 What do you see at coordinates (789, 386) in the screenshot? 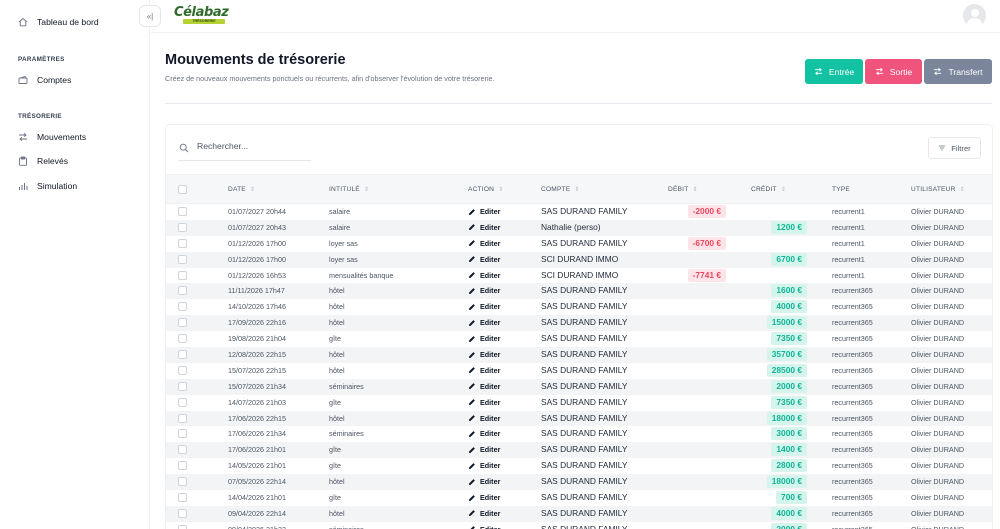
I see `row-credit: 2000 €` at bounding box center [789, 386].